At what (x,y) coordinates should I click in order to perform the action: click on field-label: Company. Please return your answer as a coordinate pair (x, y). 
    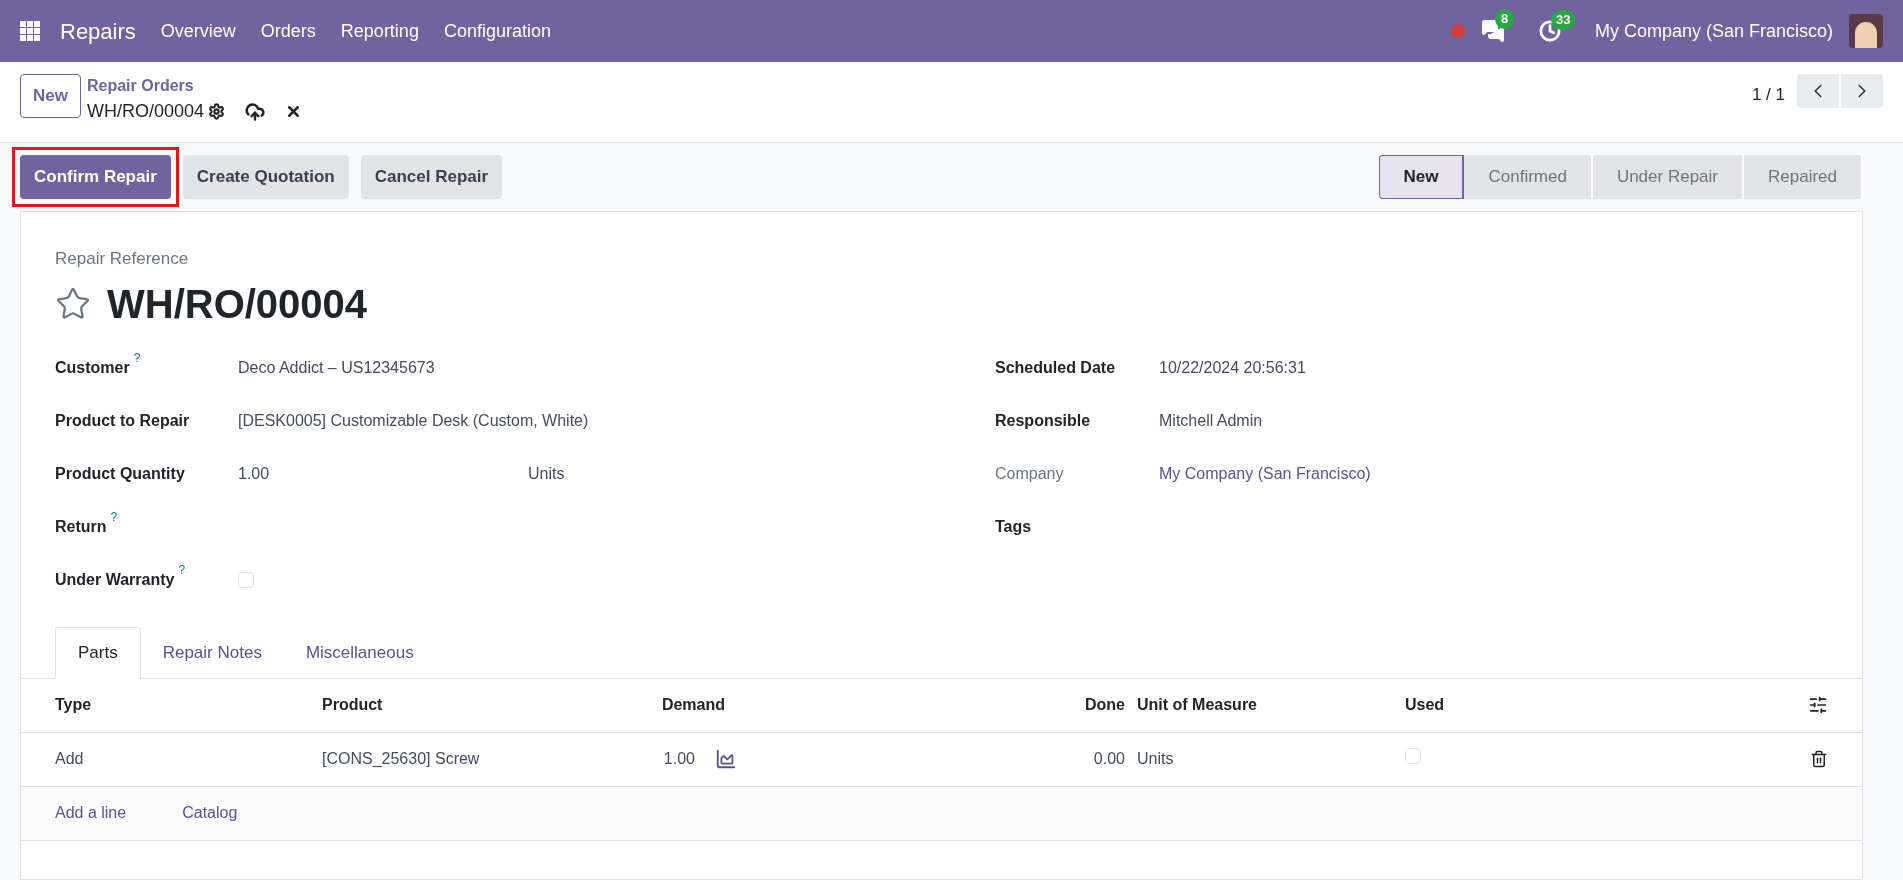
    Looking at the image, I should click on (1029, 473).